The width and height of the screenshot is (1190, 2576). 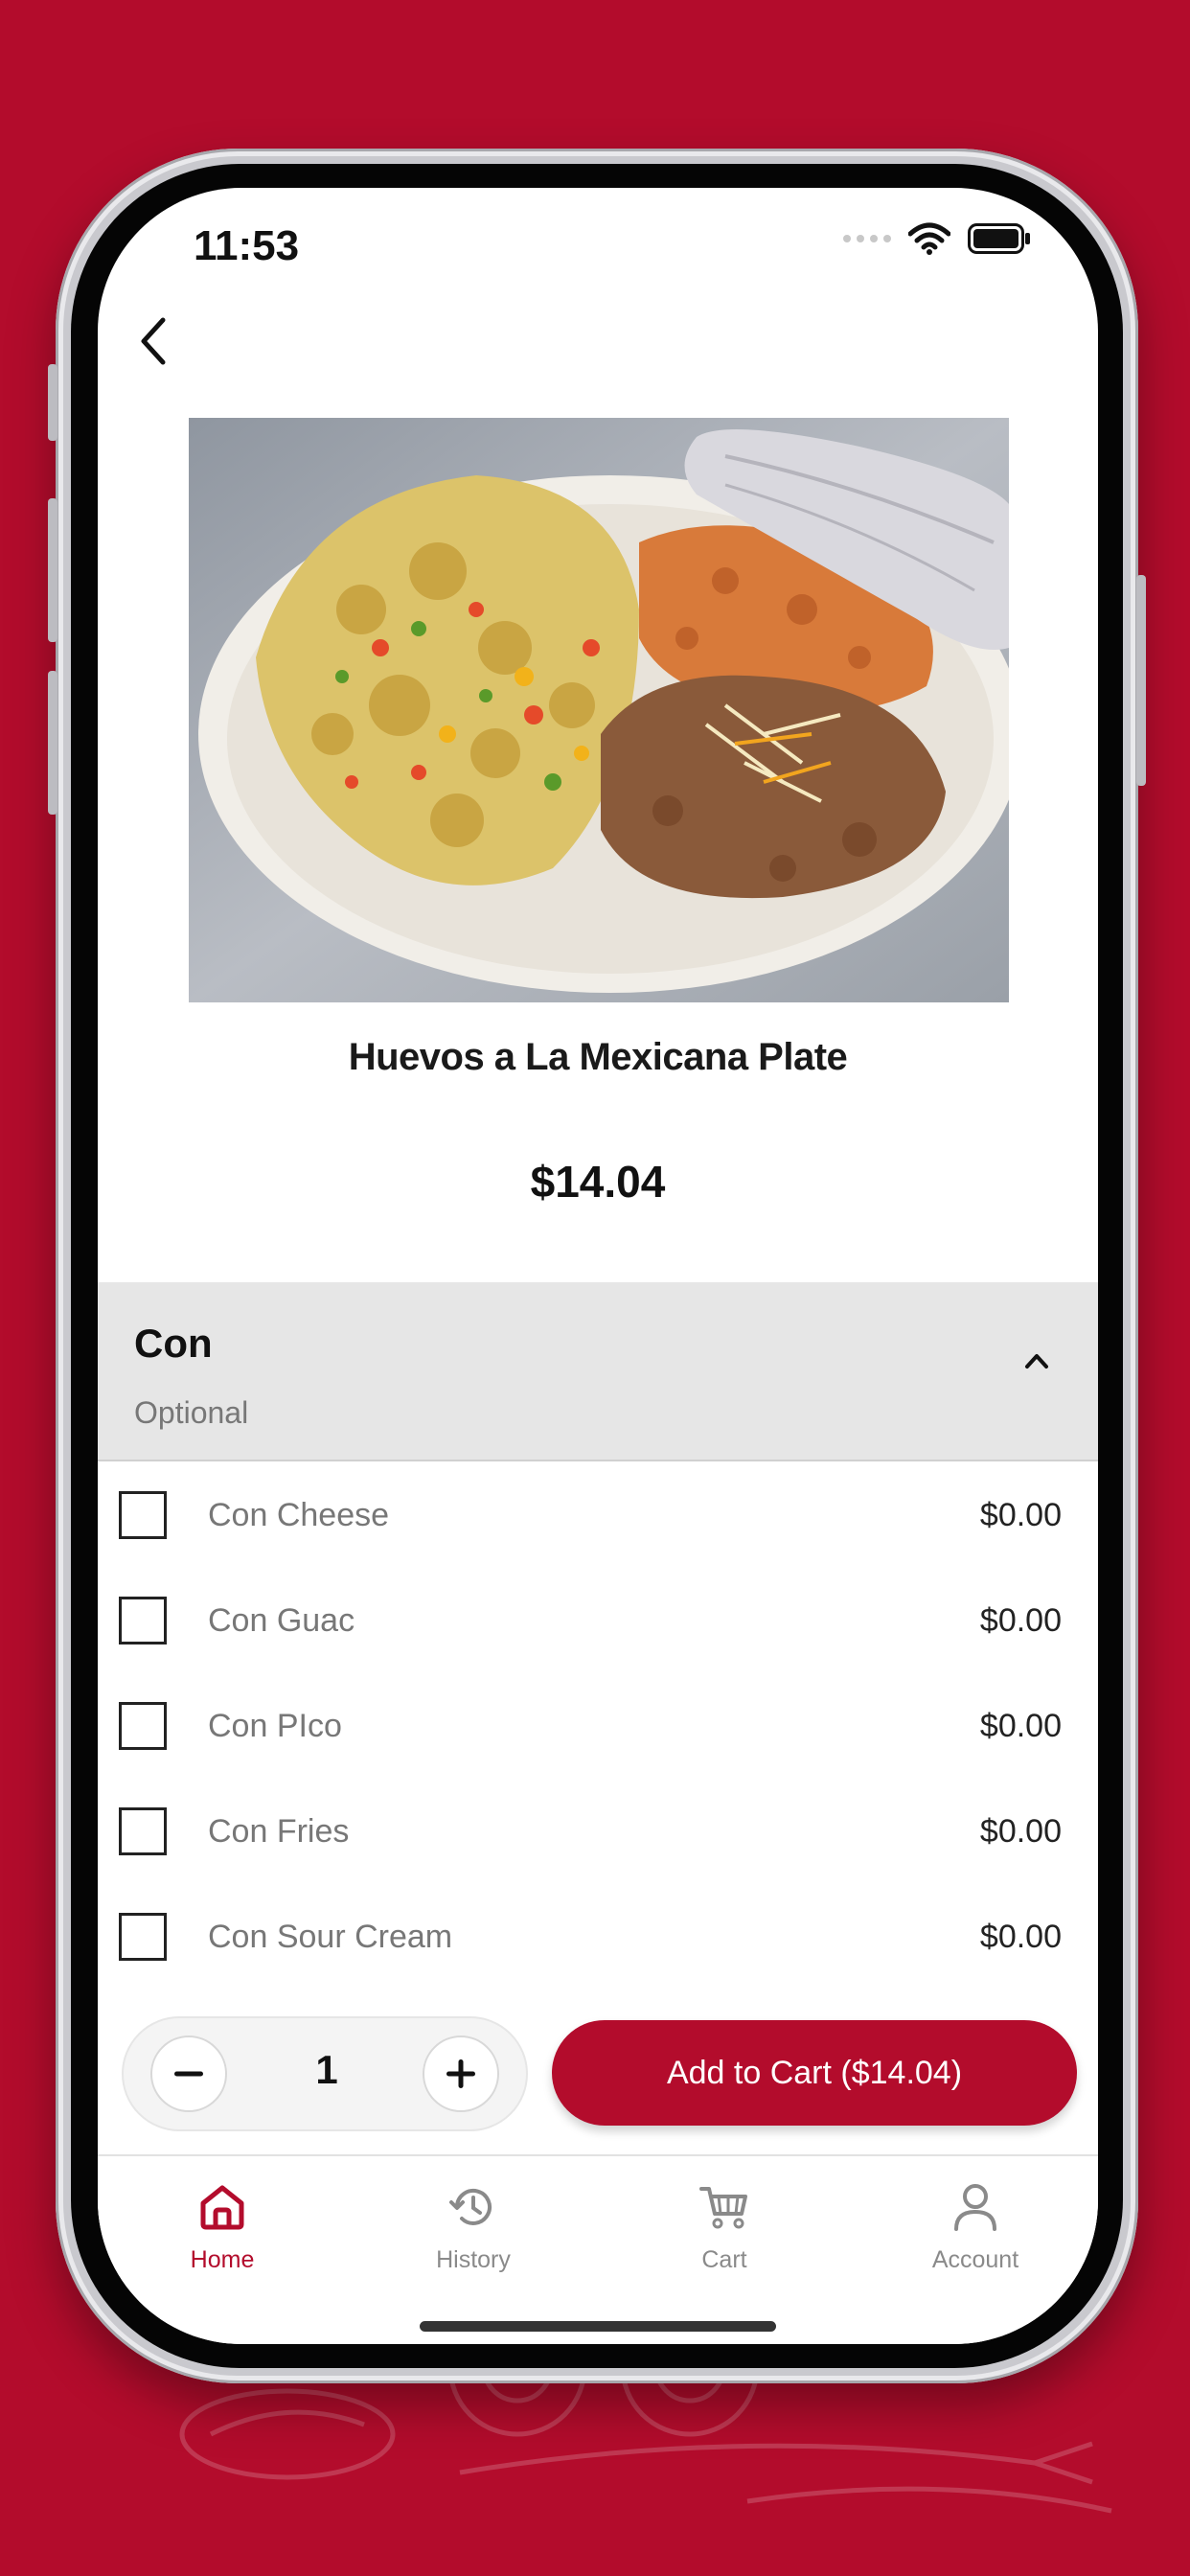 I want to click on status-icons, so click(x=937, y=238).